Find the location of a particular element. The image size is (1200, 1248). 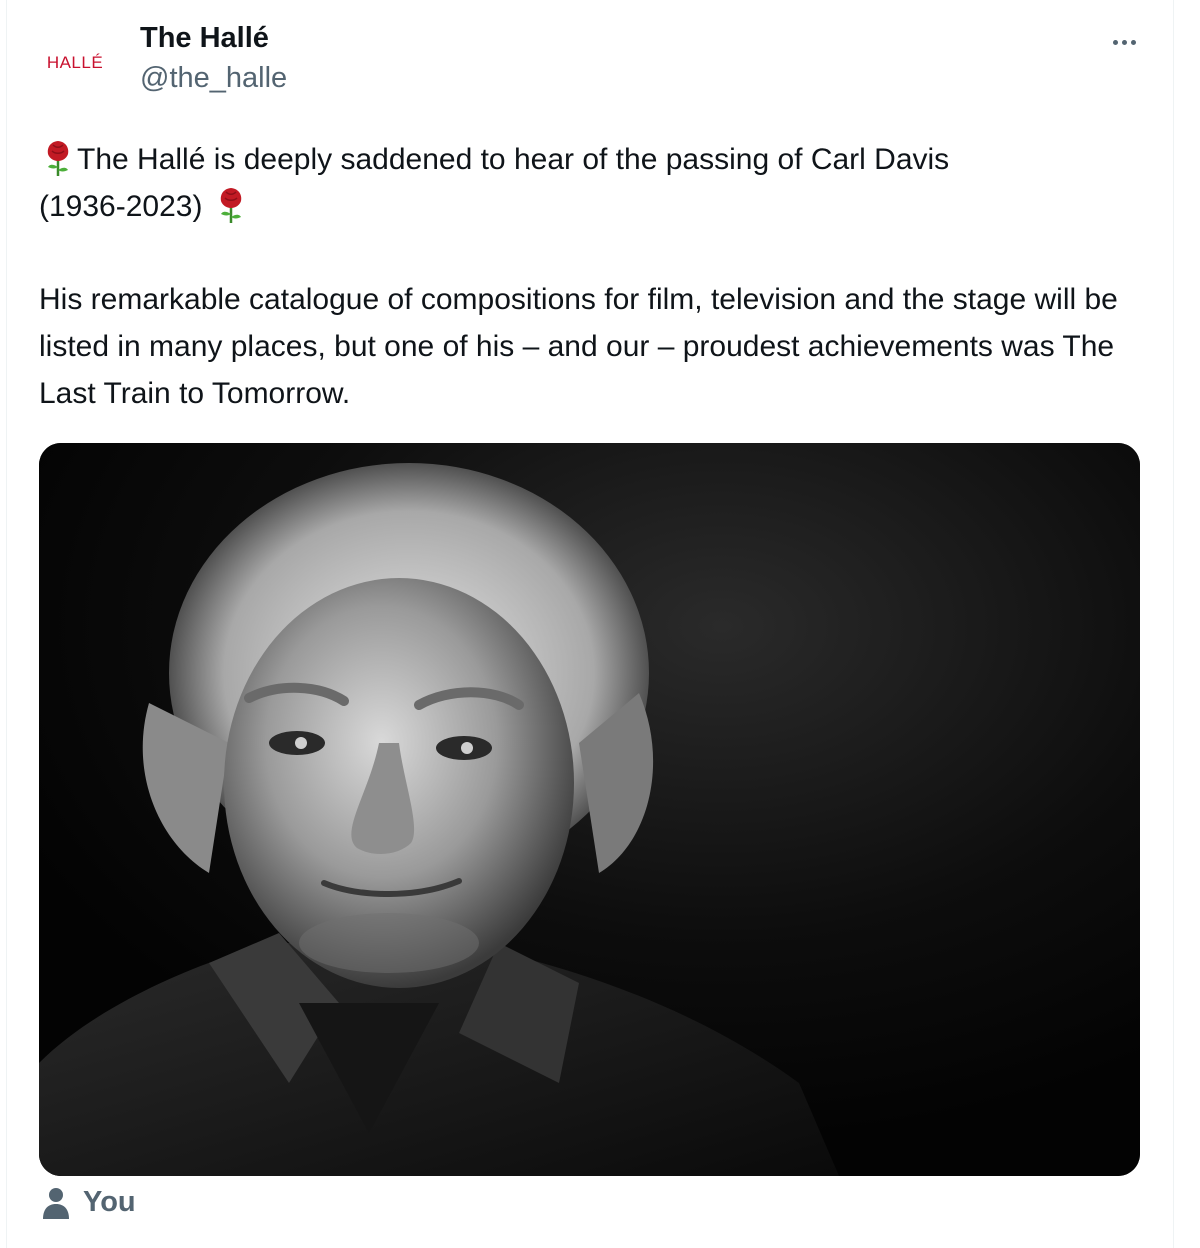

more-options-button is located at coordinates (1124, 42).